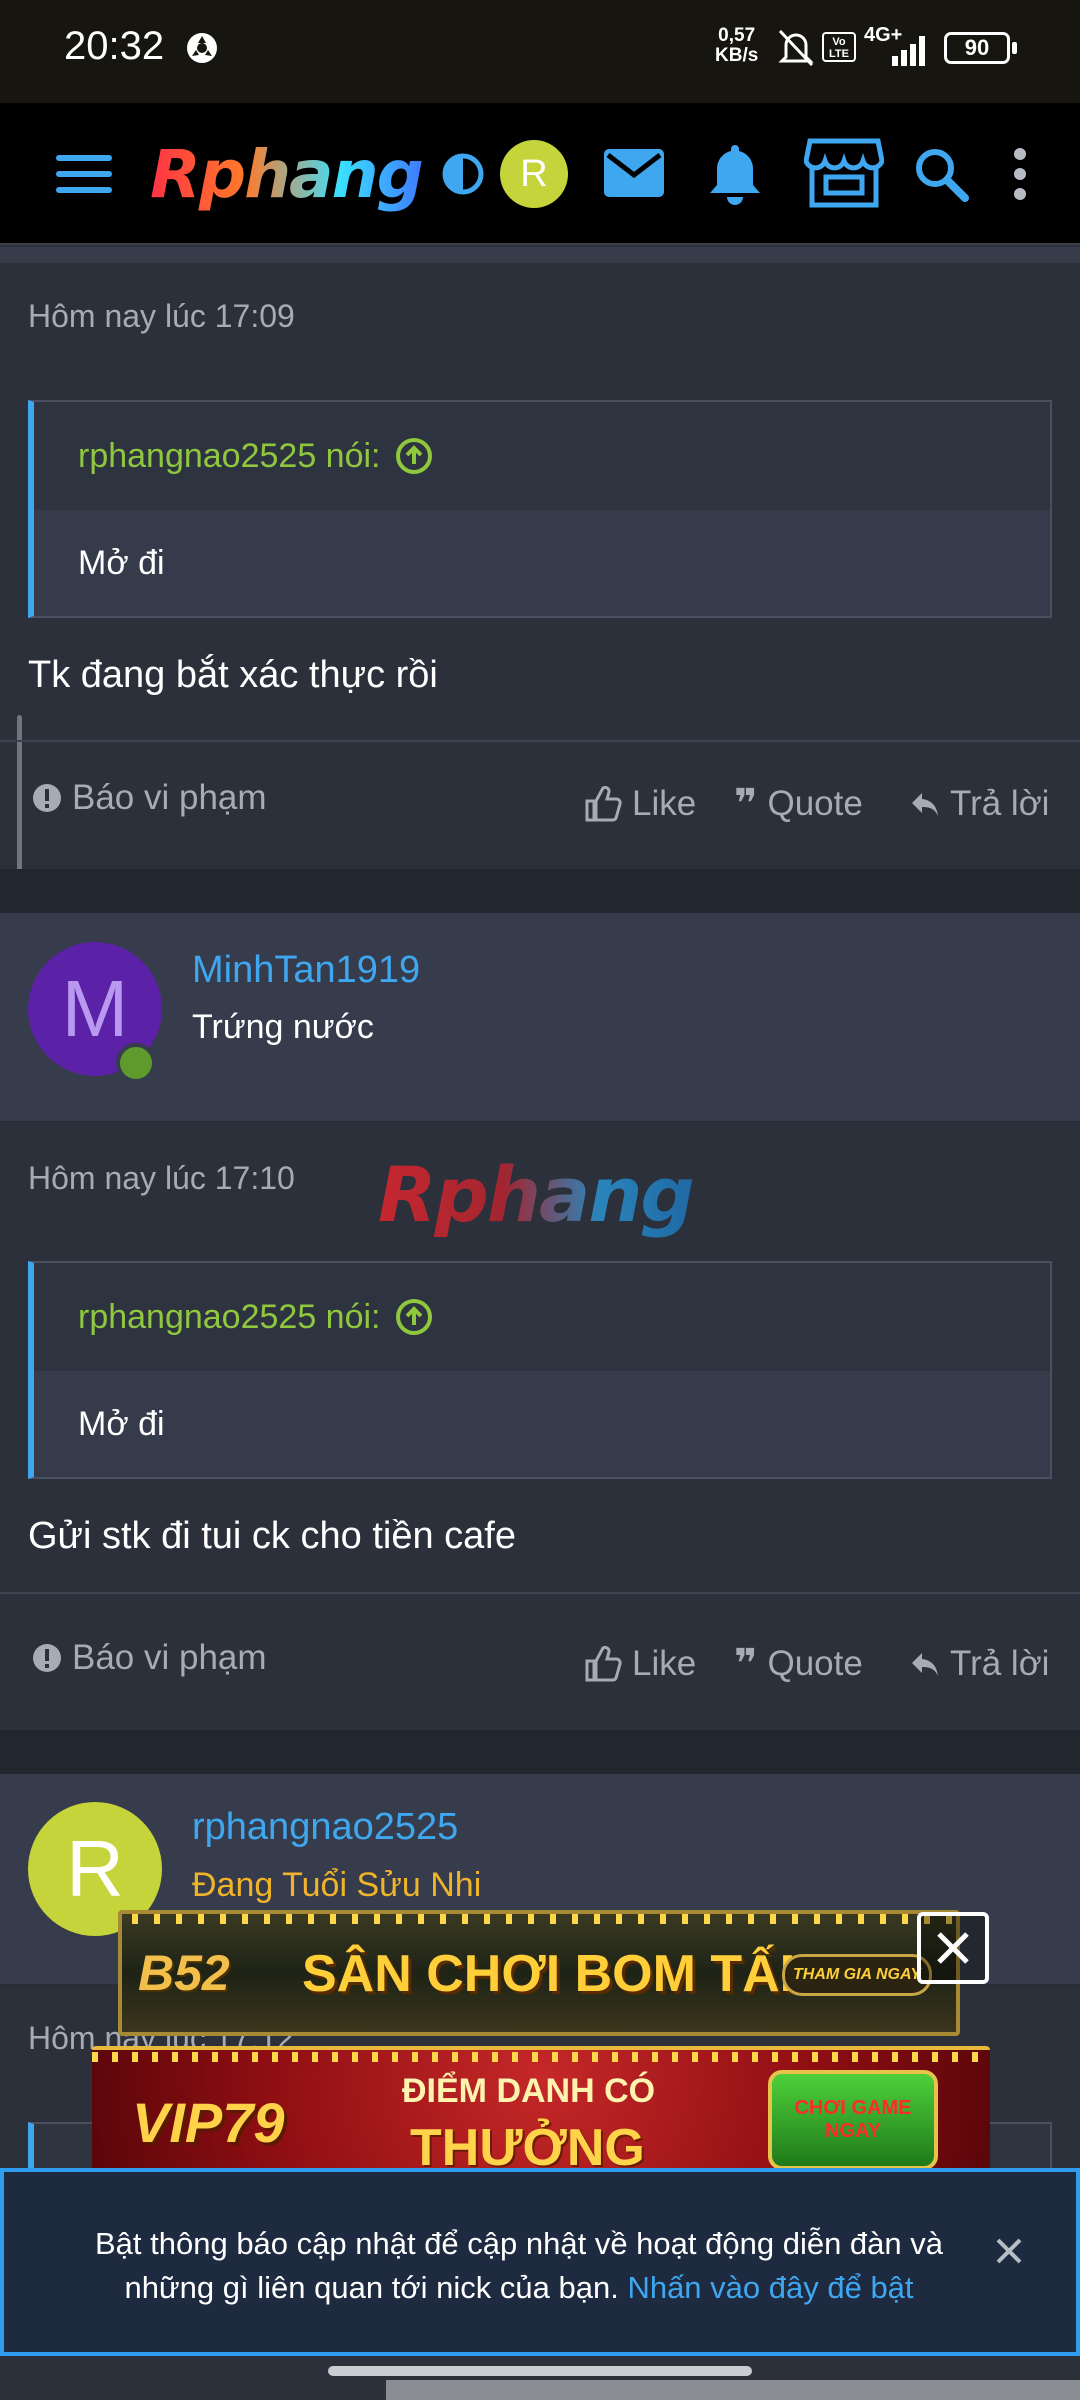 The image size is (1080, 2400). What do you see at coordinates (540, 51) in the screenshot?
I see `status-bar: 20:32 0,57 KB/s Vo LTE 4G+ 90` at bounding box center [540, 51].